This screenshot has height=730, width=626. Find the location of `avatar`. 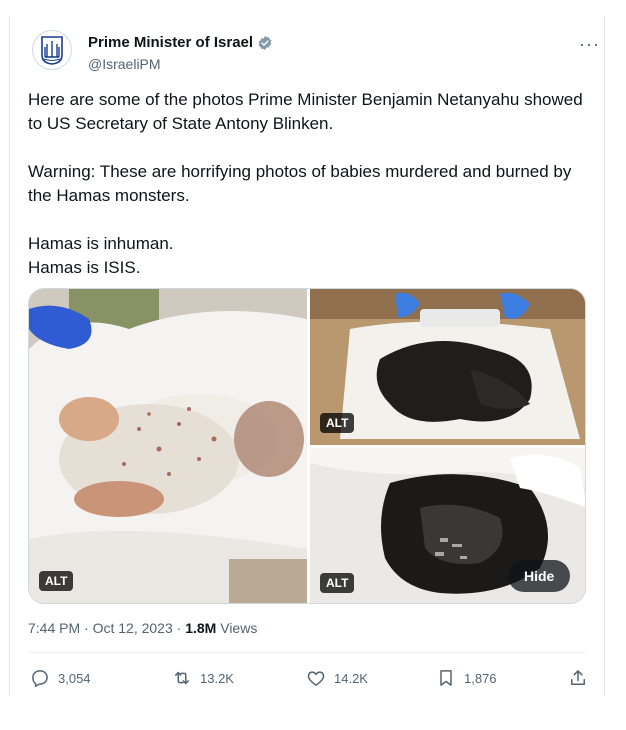

avatar is located at coordinates (52, 50).